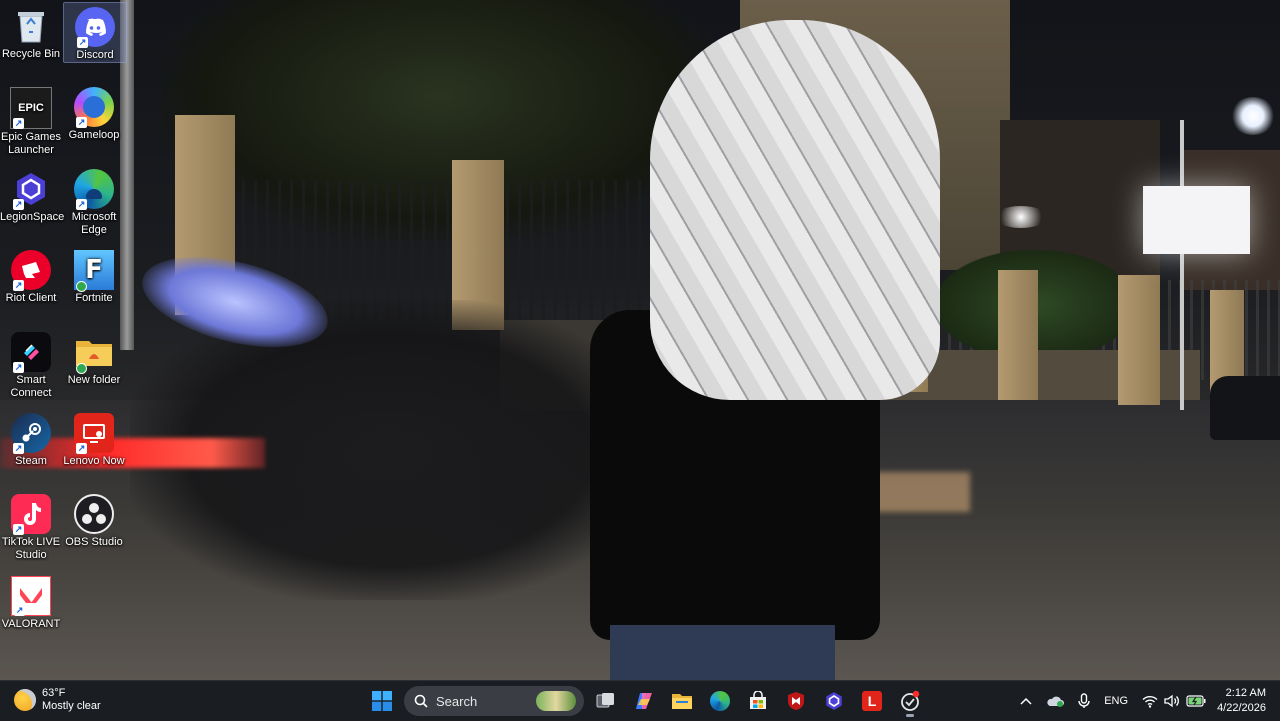 The width and height of the screenshot is (1280, 721). Describe the element at coordinates (31, 596) in the screenshot. I see `valorant-icon: ↗` at that location.